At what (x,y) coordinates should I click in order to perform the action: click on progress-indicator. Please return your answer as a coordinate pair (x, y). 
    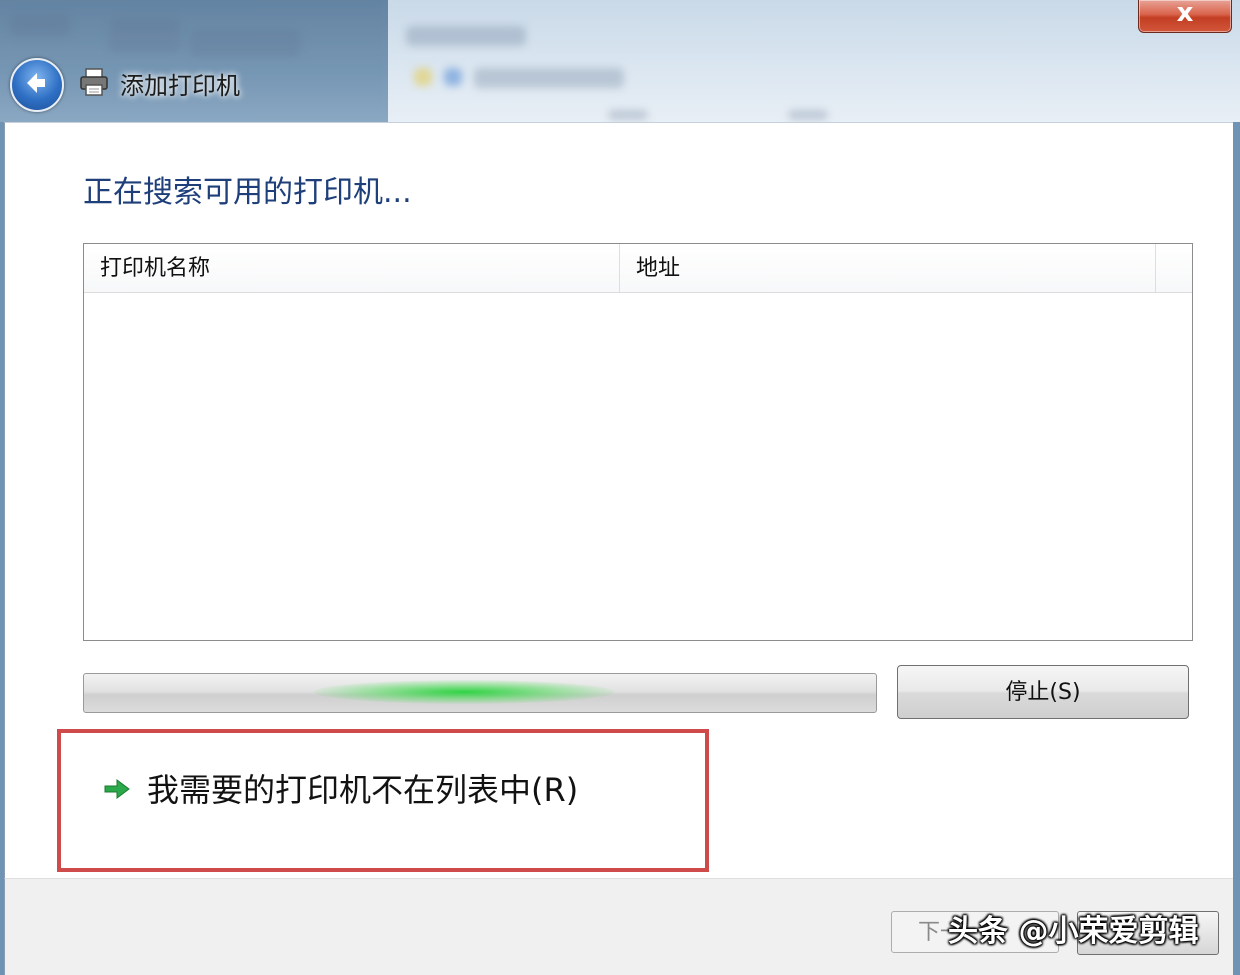
    Looking at the image, I should click on (464, 692).